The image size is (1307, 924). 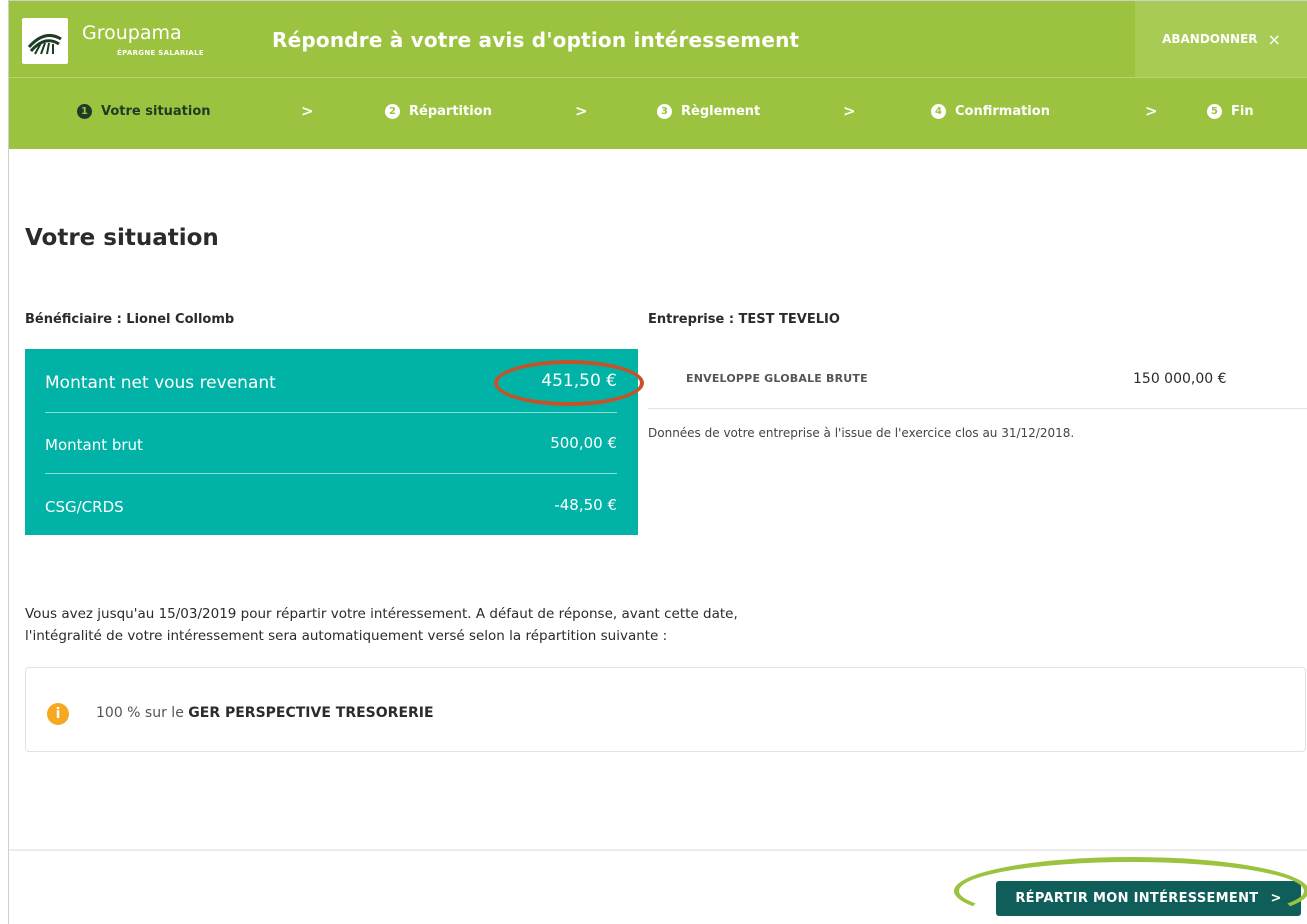 I want to click on envelope-label: ENVELOPPE GLOBALE BRUTE, so click(x=777, y=378).